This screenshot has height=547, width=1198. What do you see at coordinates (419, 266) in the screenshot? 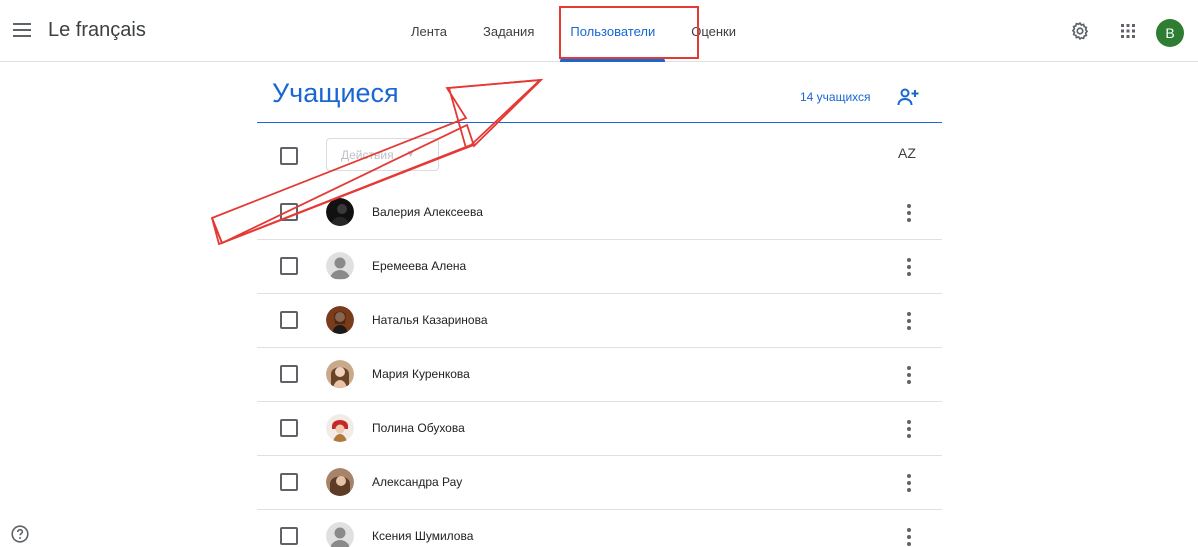
I see `student-name: Еремеева Алена` at bounding box center [419, 266].